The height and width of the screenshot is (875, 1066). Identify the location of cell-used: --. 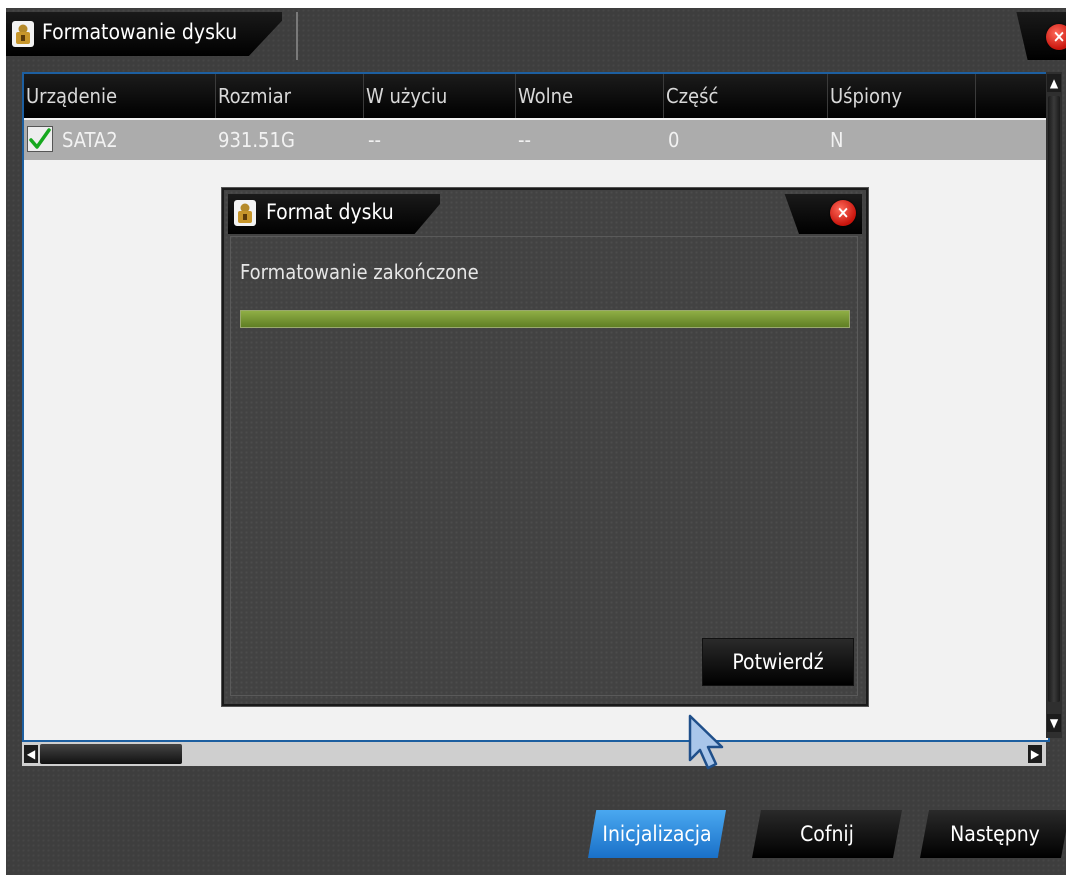
(374, 140).